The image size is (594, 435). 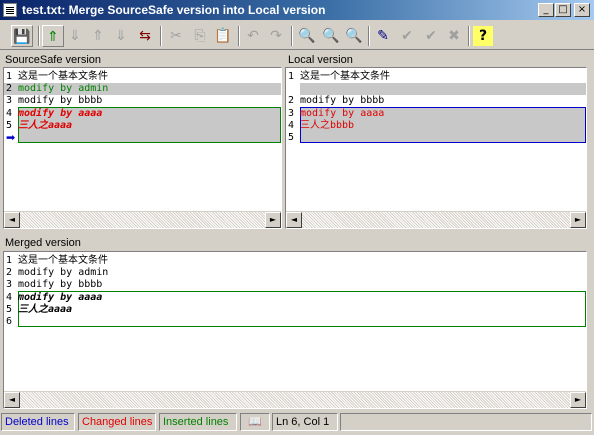 What do you see at coordinates (483, 36) in the screenshot?
I see `help-icon: ?` at bounding box center [483, 36].